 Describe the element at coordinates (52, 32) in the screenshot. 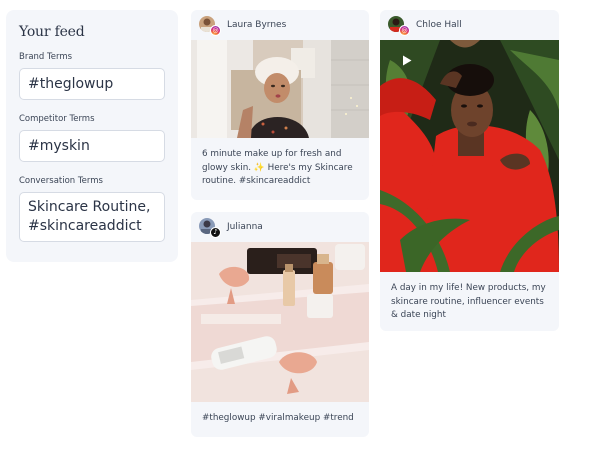

I see `feed-title: Your feed` at that location.